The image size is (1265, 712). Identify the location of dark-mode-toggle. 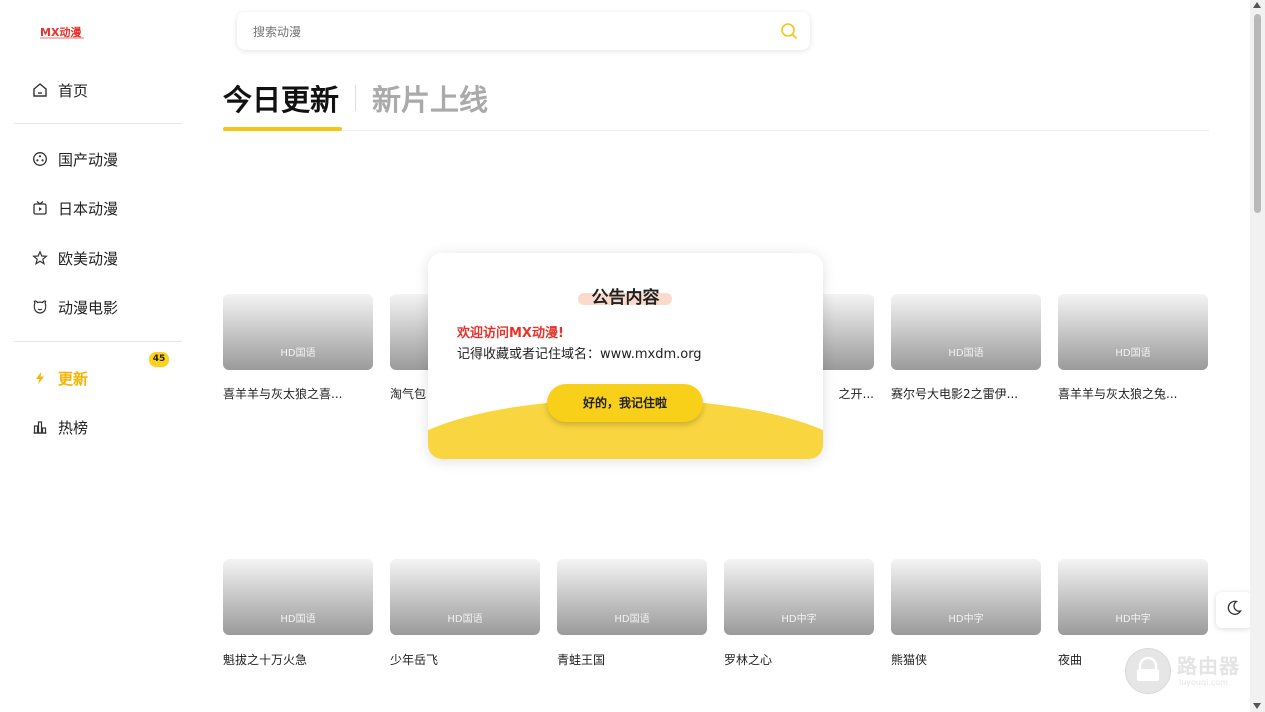
(1234, 610).